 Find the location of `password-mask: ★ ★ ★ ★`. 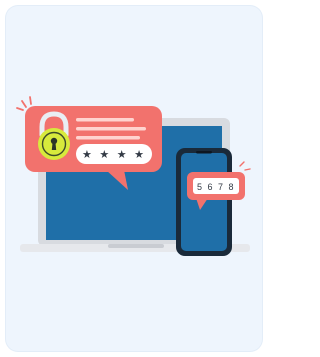

password-mask: ★ ★ ★ ★ is located at coordinates (114, 154).